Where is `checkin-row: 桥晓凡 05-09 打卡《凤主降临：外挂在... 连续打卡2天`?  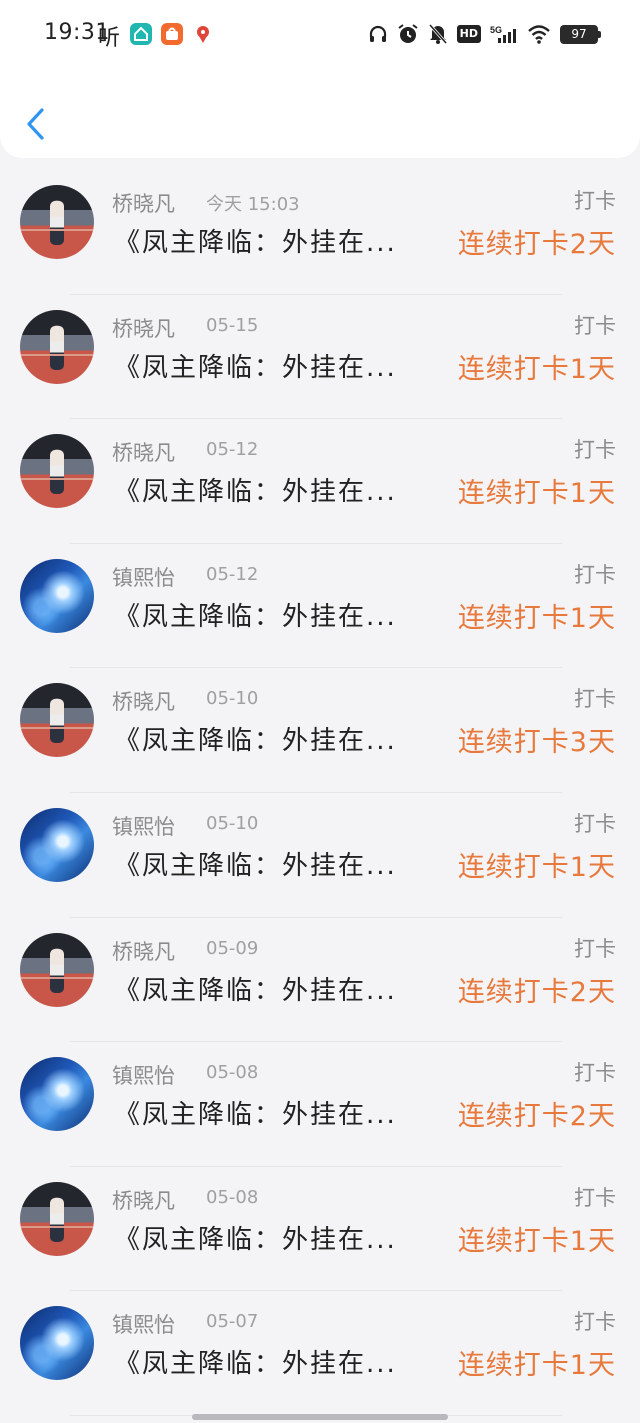 checkin-row: 桥晓凡 05-09 打卡《凤主降临：外挂在... 连续打卡2天 is located at coordinates (320, 980).